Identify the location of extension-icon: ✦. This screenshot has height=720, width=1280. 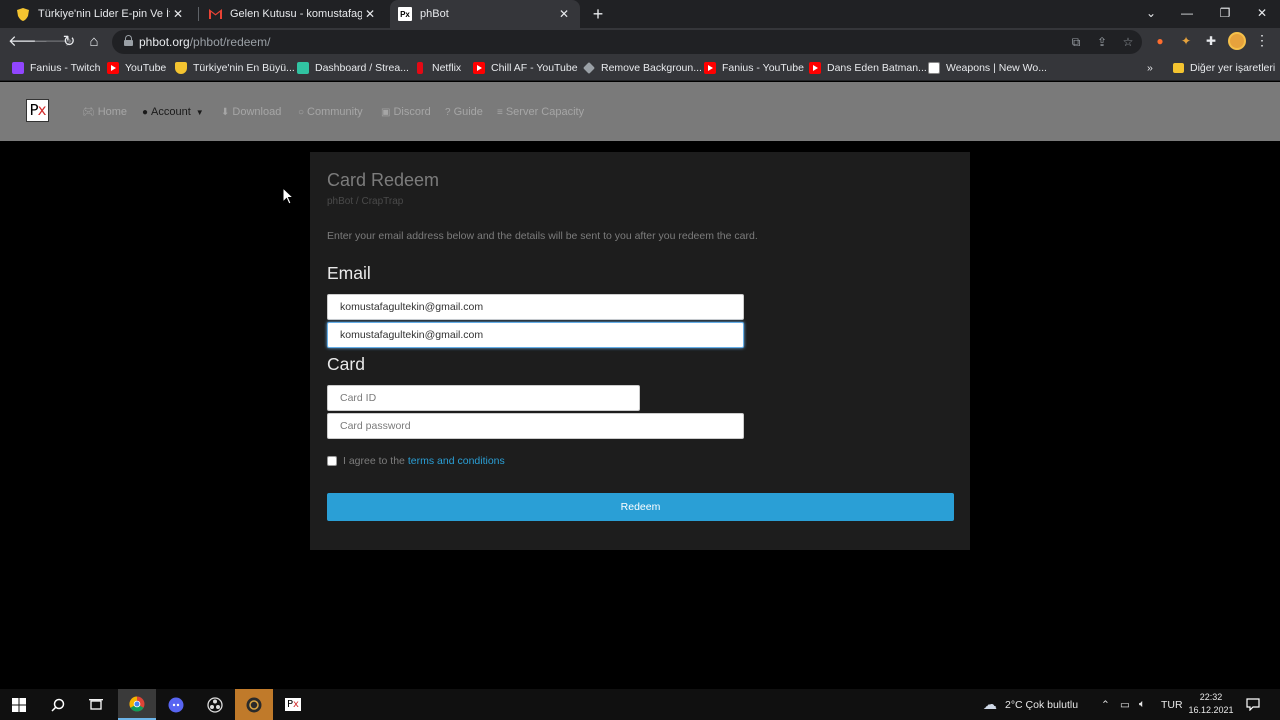
(1186, 41).